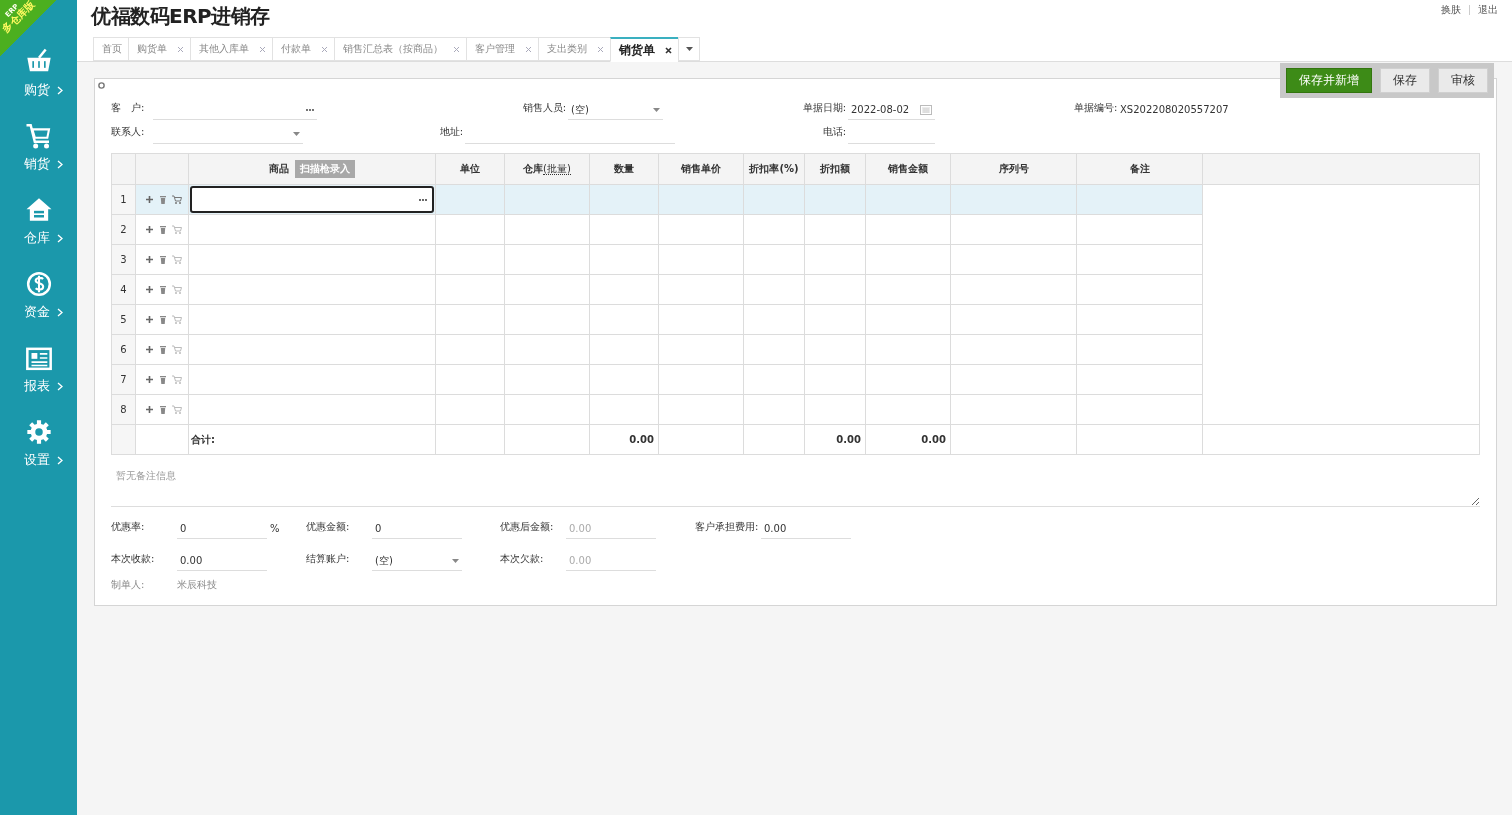 The height and width of the screenshot is (815, 1512). What do you see at coordinates (527, 527) in the screenshot?
I see `field-label: 优惠后金额:` at bounding box center [527, 527].